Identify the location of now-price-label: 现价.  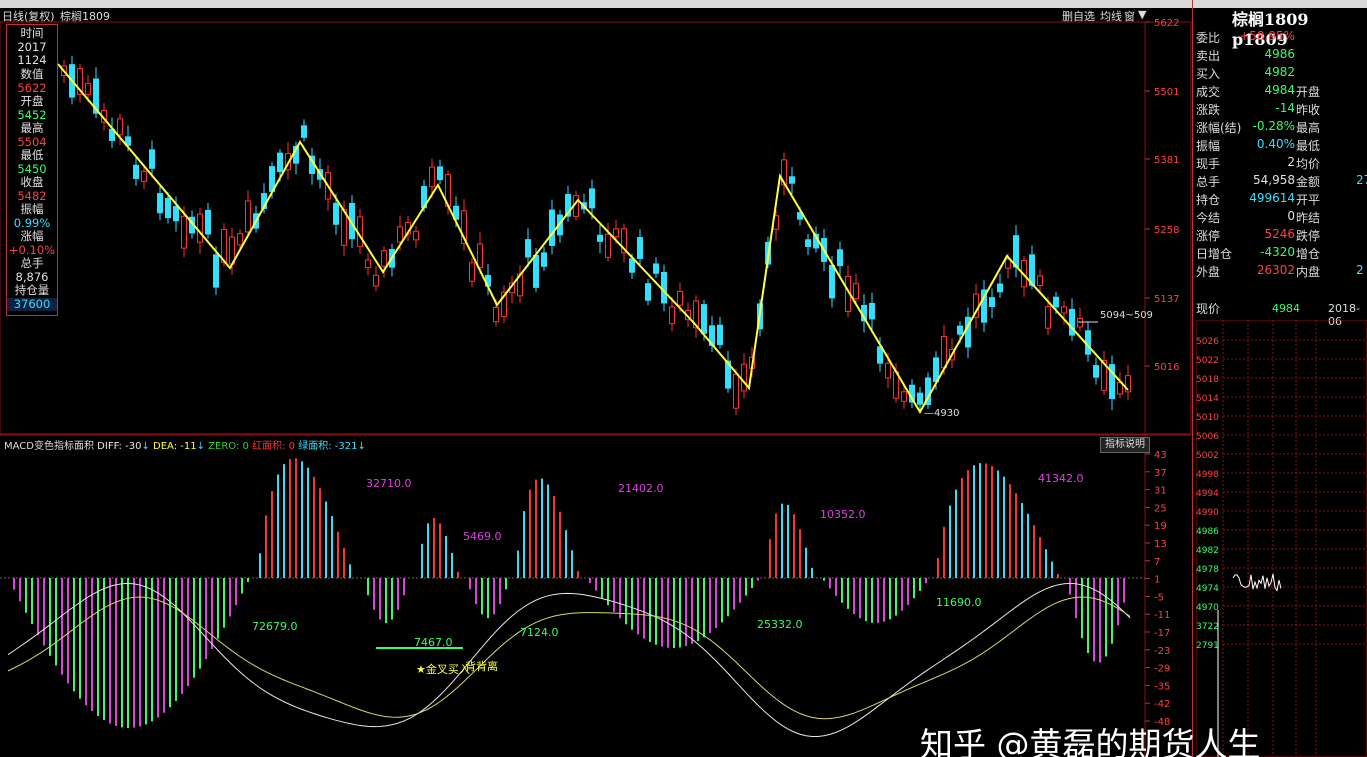
(1208, 309).